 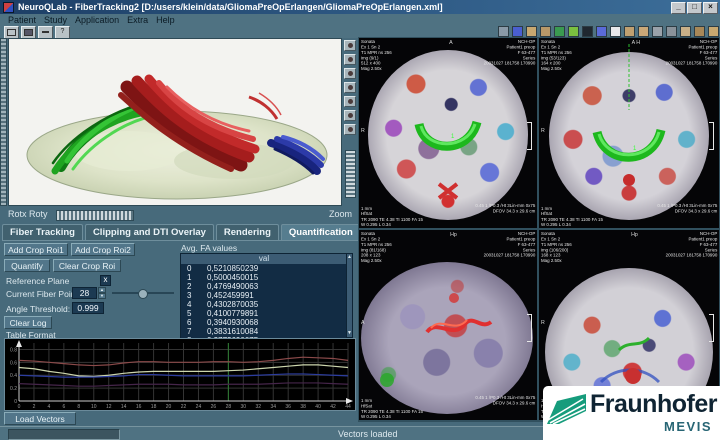 I want to click on light-icon, so click(x=350, y=101).